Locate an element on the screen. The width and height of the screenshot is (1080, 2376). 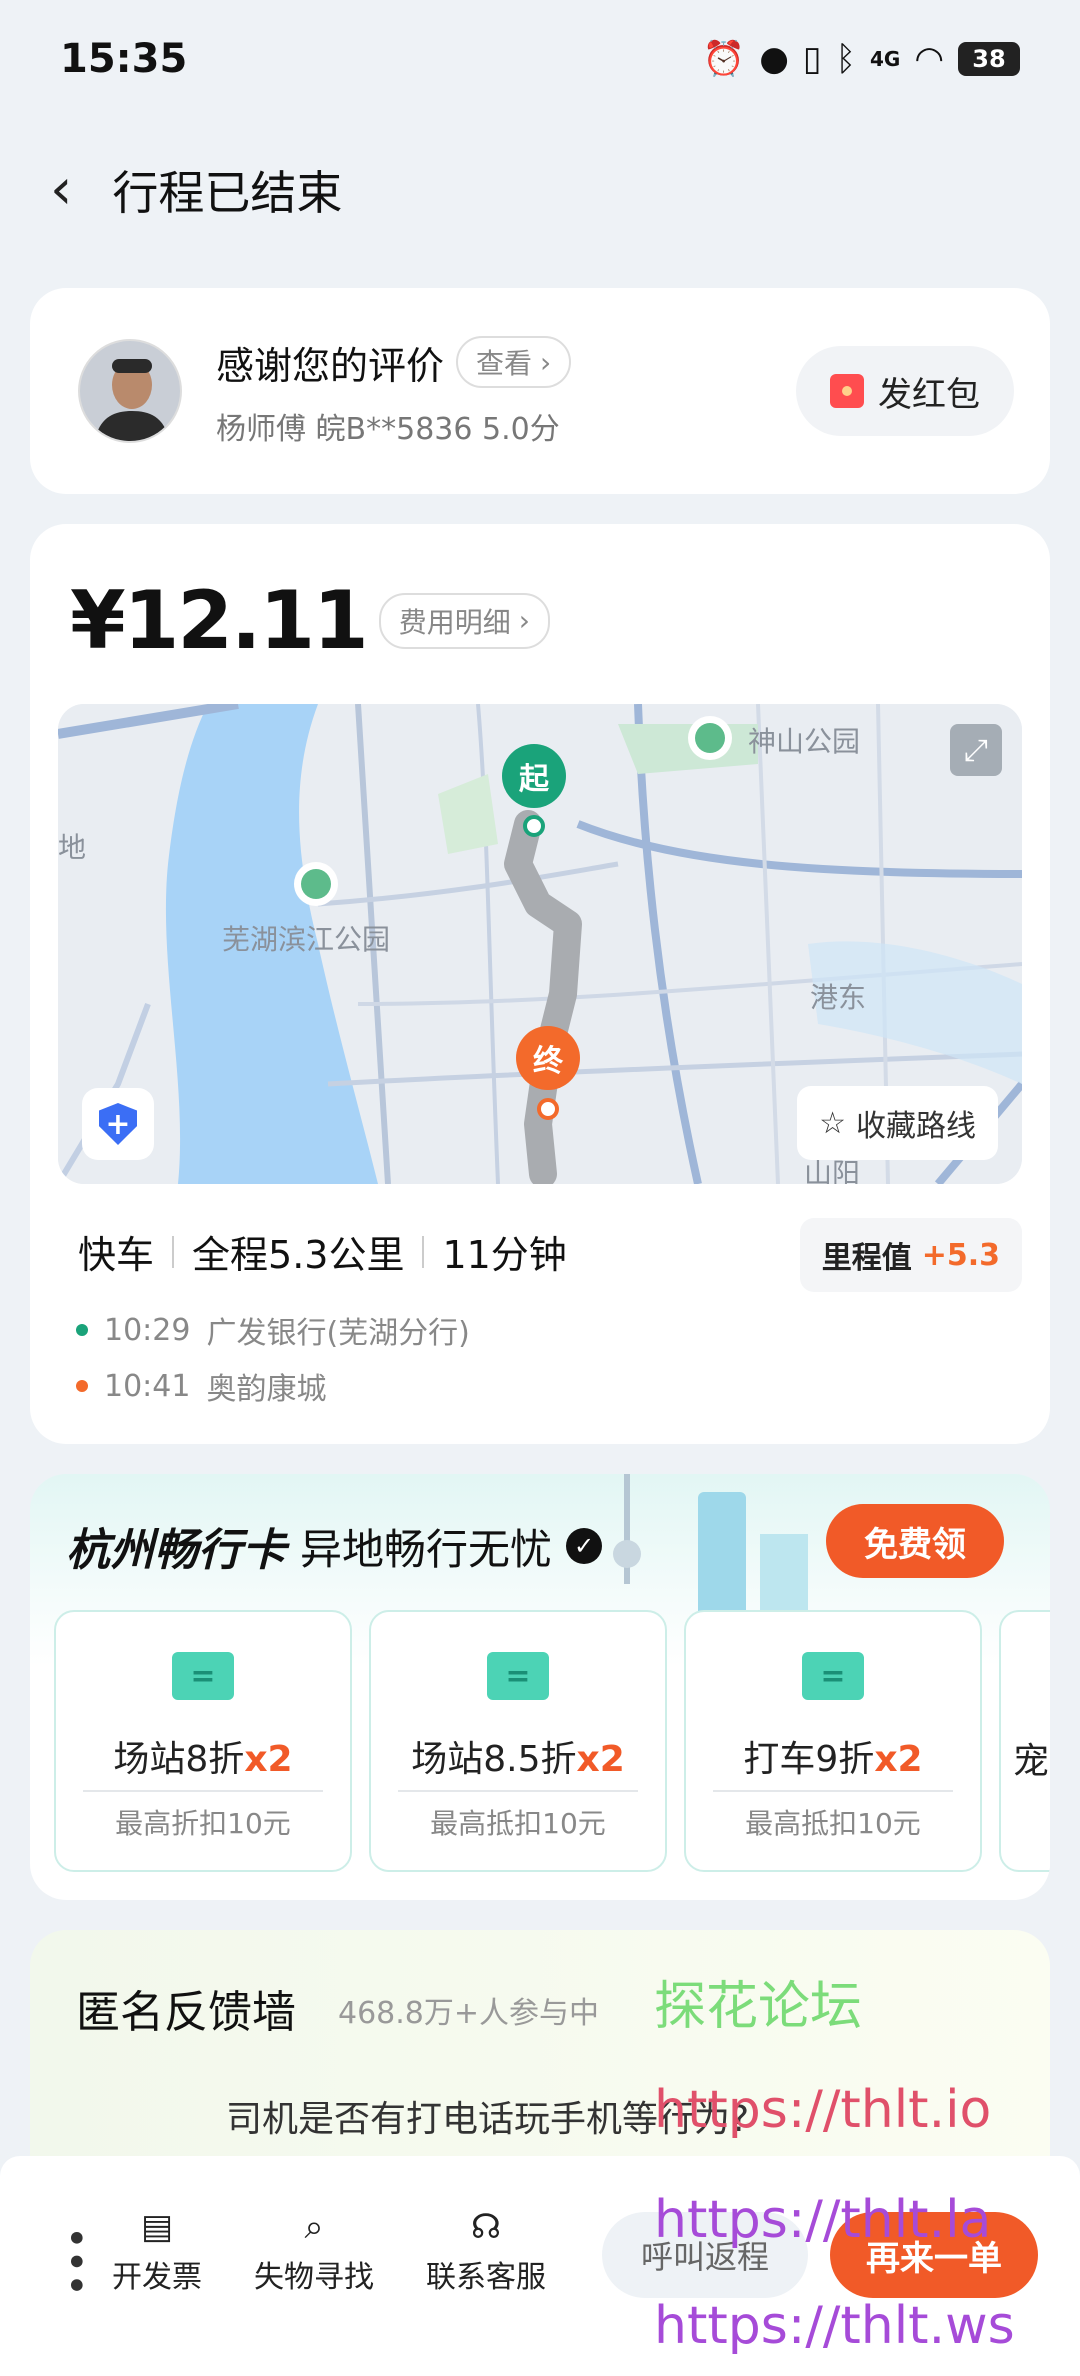
map-label-binjiang-park: 芜湖滨江公园 is located at coordinates (306, 939).